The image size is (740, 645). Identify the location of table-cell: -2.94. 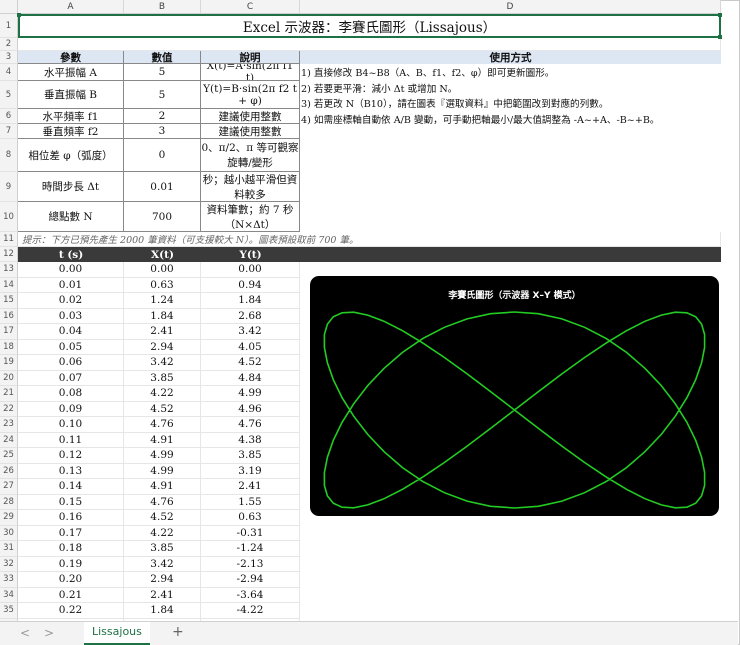
(250, 580).